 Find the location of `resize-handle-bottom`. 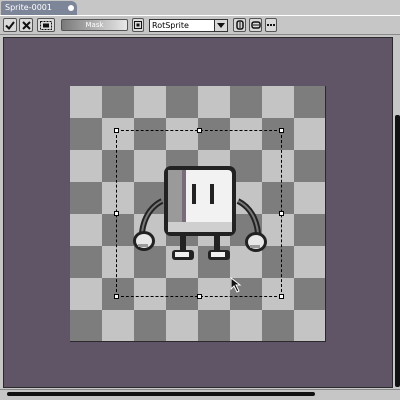

resize-handle-bottom is located at coordinates (199, 296).